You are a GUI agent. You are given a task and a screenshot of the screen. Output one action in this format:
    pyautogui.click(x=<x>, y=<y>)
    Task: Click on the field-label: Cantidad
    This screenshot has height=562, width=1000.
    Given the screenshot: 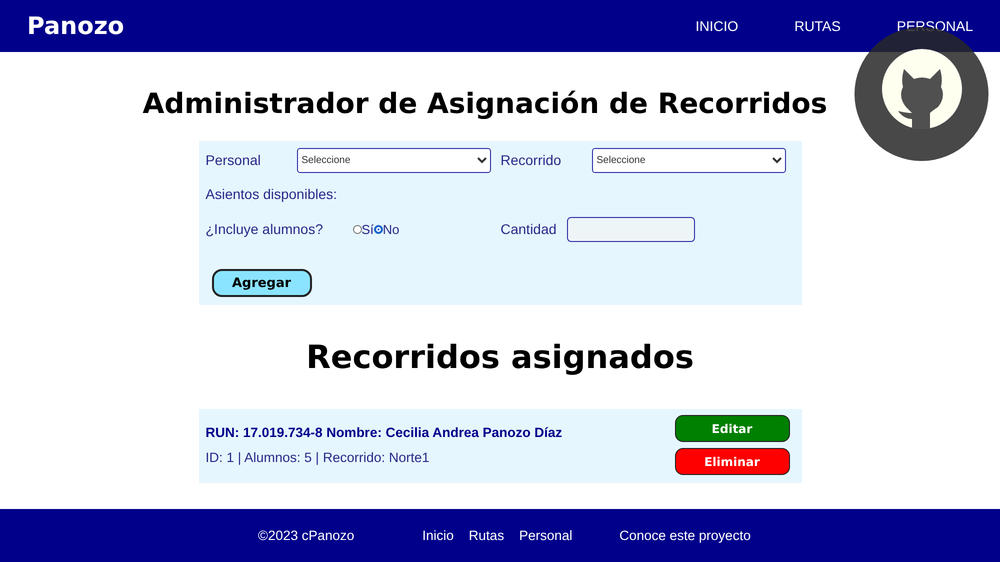 What is the action you would take?
    pyautogui.click(x=528, y=229)
    